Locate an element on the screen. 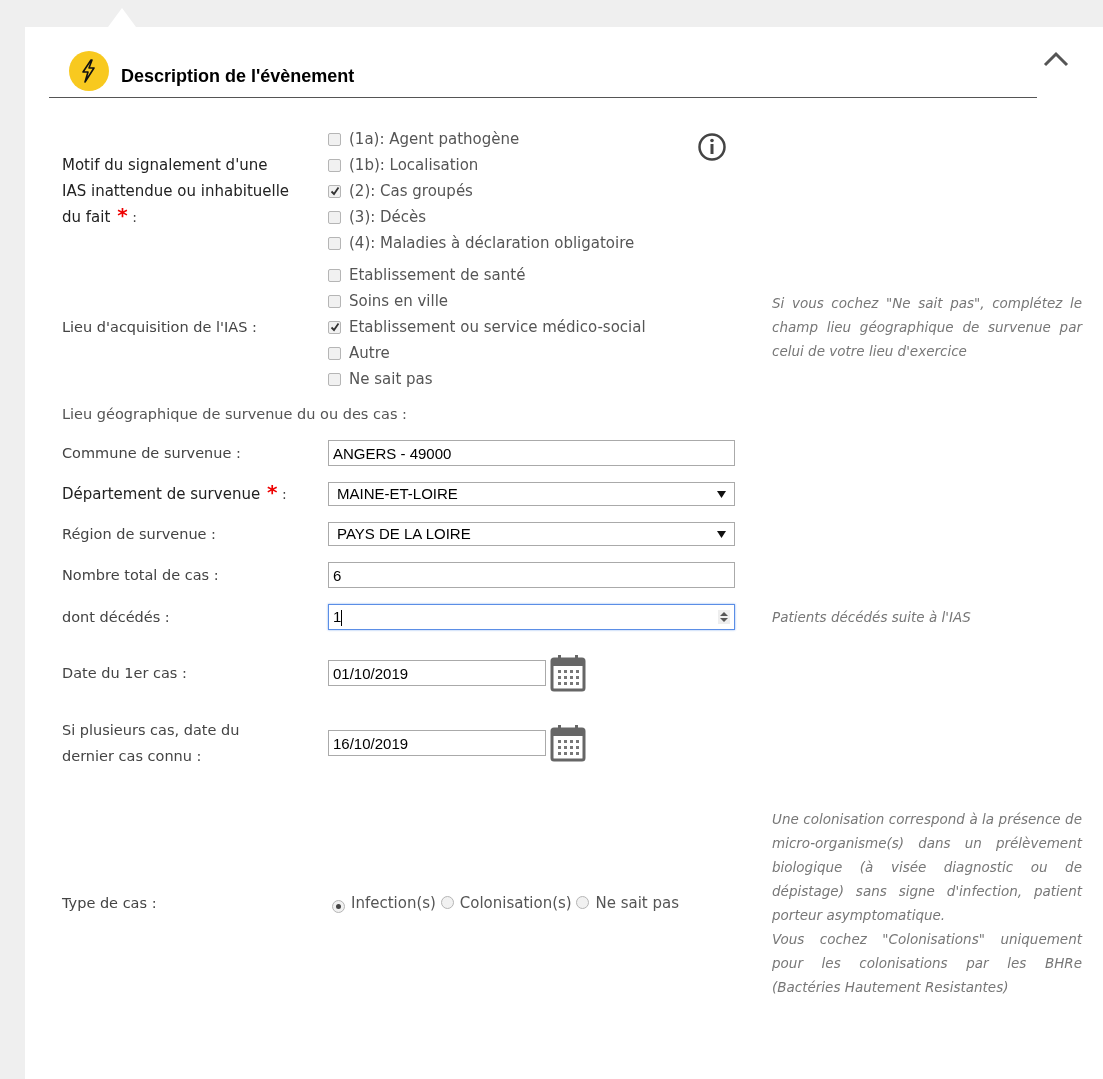 The image size is (1103, 1079). help-text: Une colonisation correspond à la présence de micro-organisme(s) dans un prélèvement biologique (à visée diagnostic ou de dépistage) sans signe d'infection, patient porteur asymptomatique. is located at coordinates (927, 867).